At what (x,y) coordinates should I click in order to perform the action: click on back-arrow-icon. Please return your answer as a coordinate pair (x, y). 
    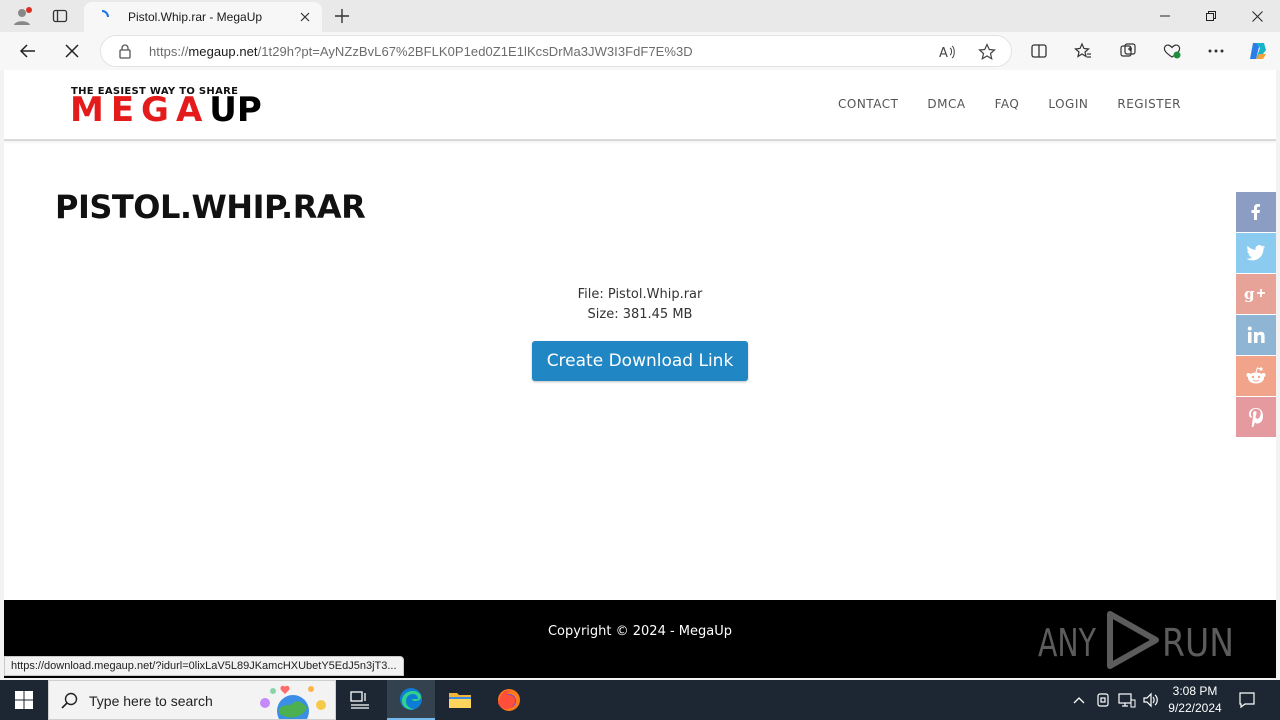
    Looking at the image, I should click on (28, 51).